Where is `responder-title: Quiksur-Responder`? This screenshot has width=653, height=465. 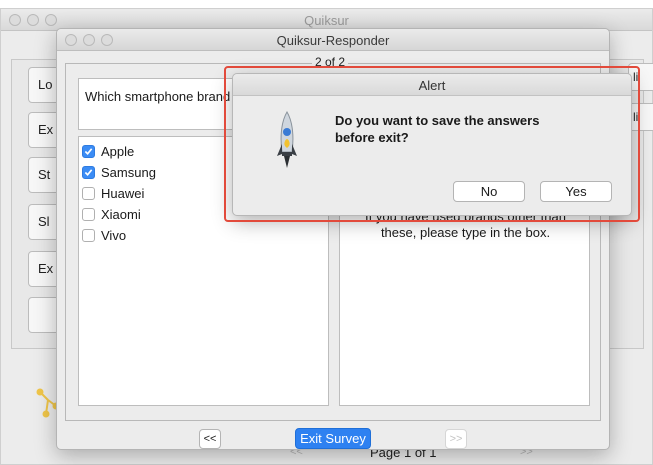
responder-title: Quiksur-Responder is located at coordinates (333, 40).